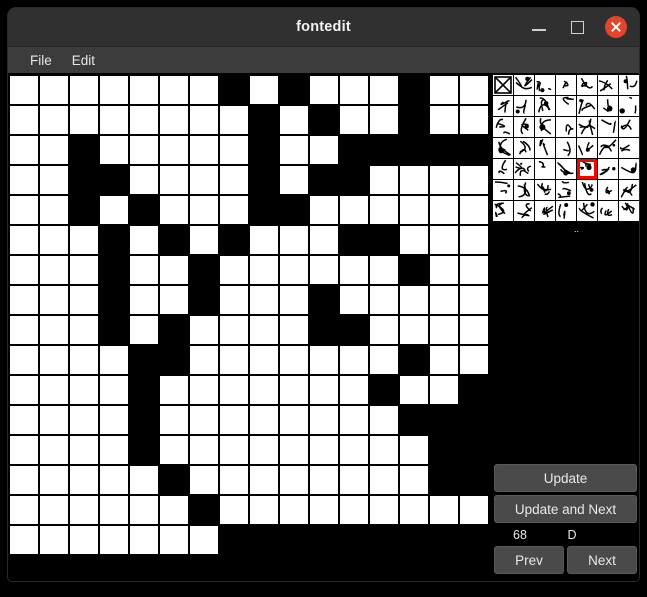 The image size is (647, 597). What do you see at coordinates (616, 27) in the screenshot?
I see `close-button` at bounding box center [616, 27].